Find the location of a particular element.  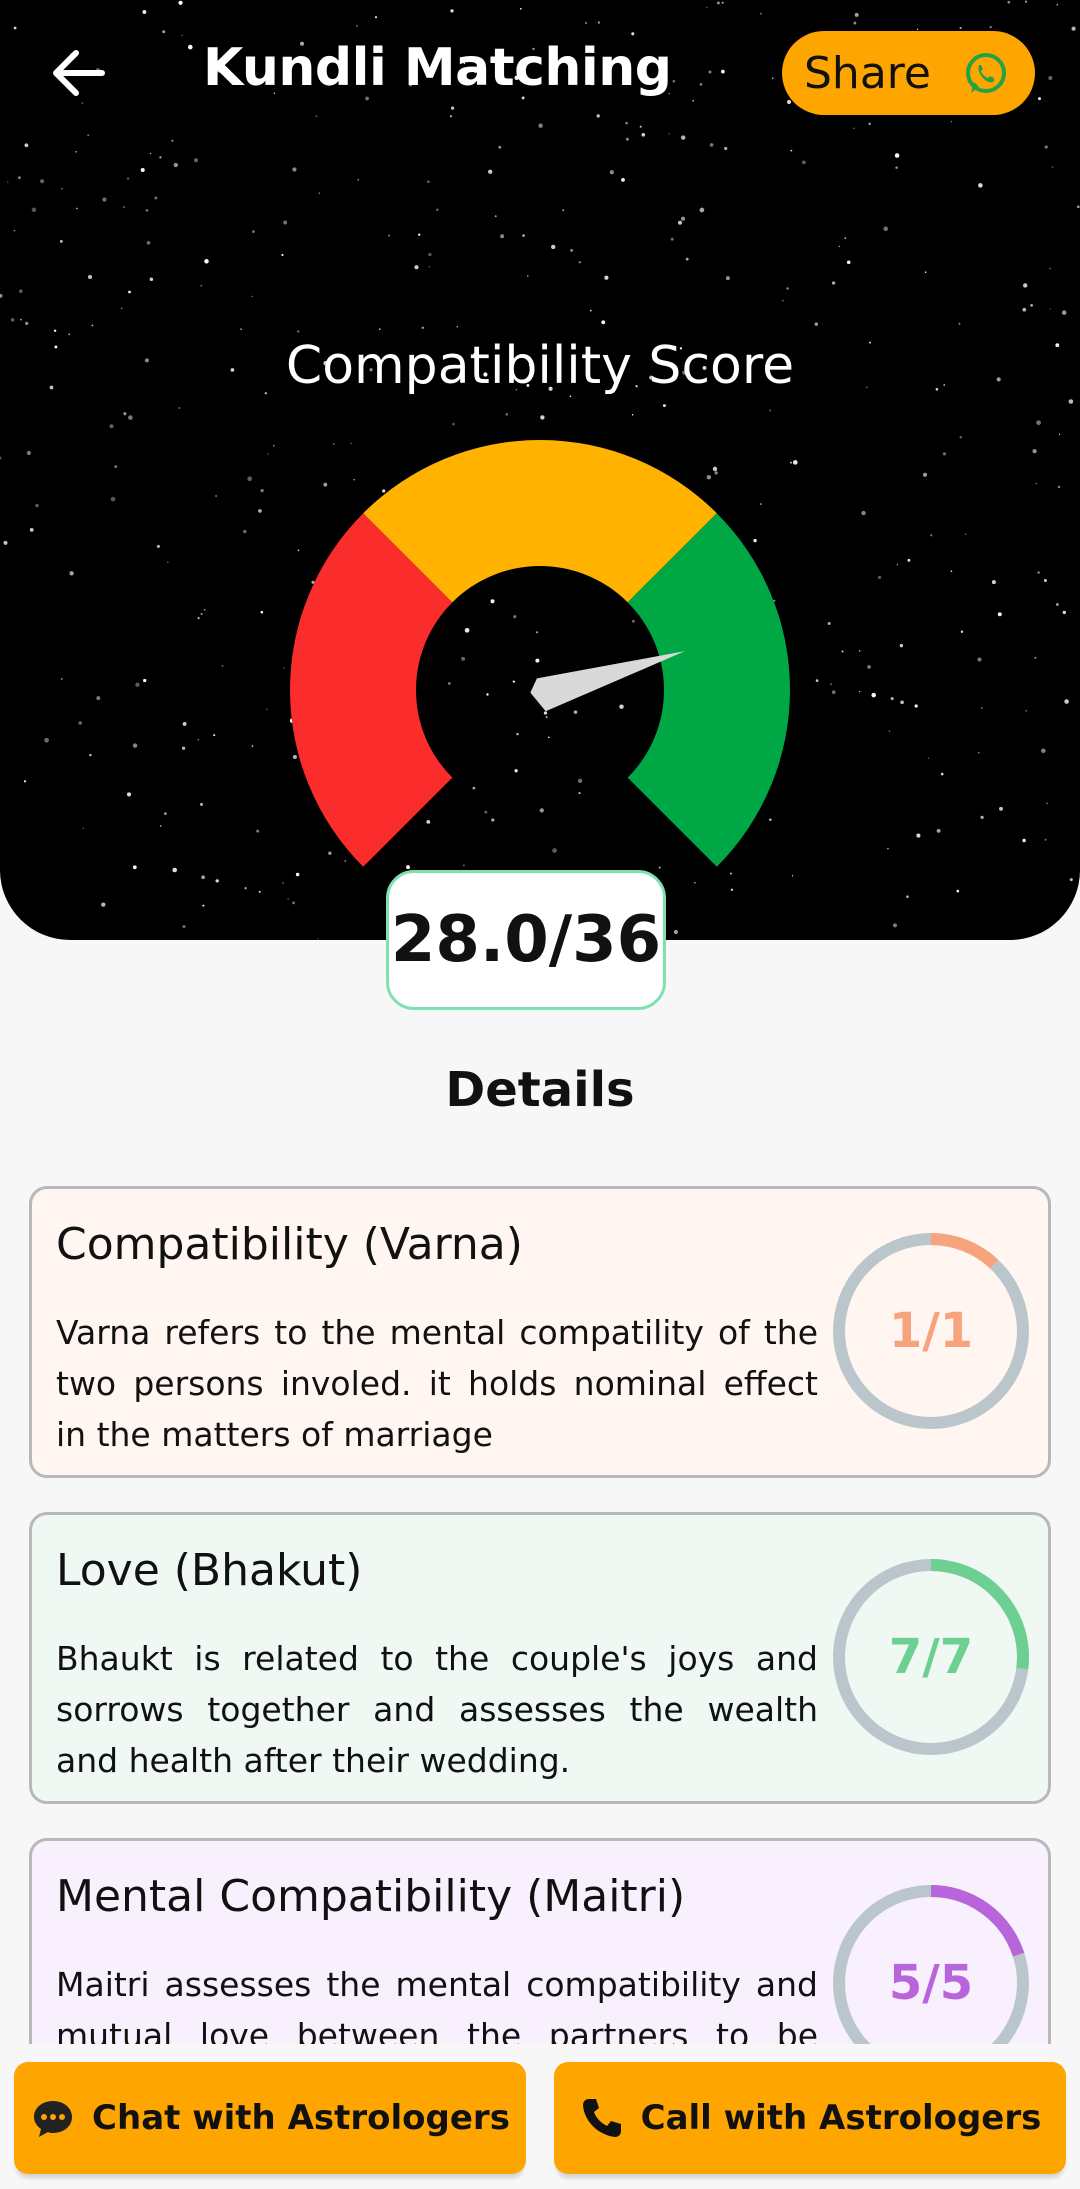

chat-with-astrologers-button: Chat with Astrologers is located at coordinates (270, 2118).